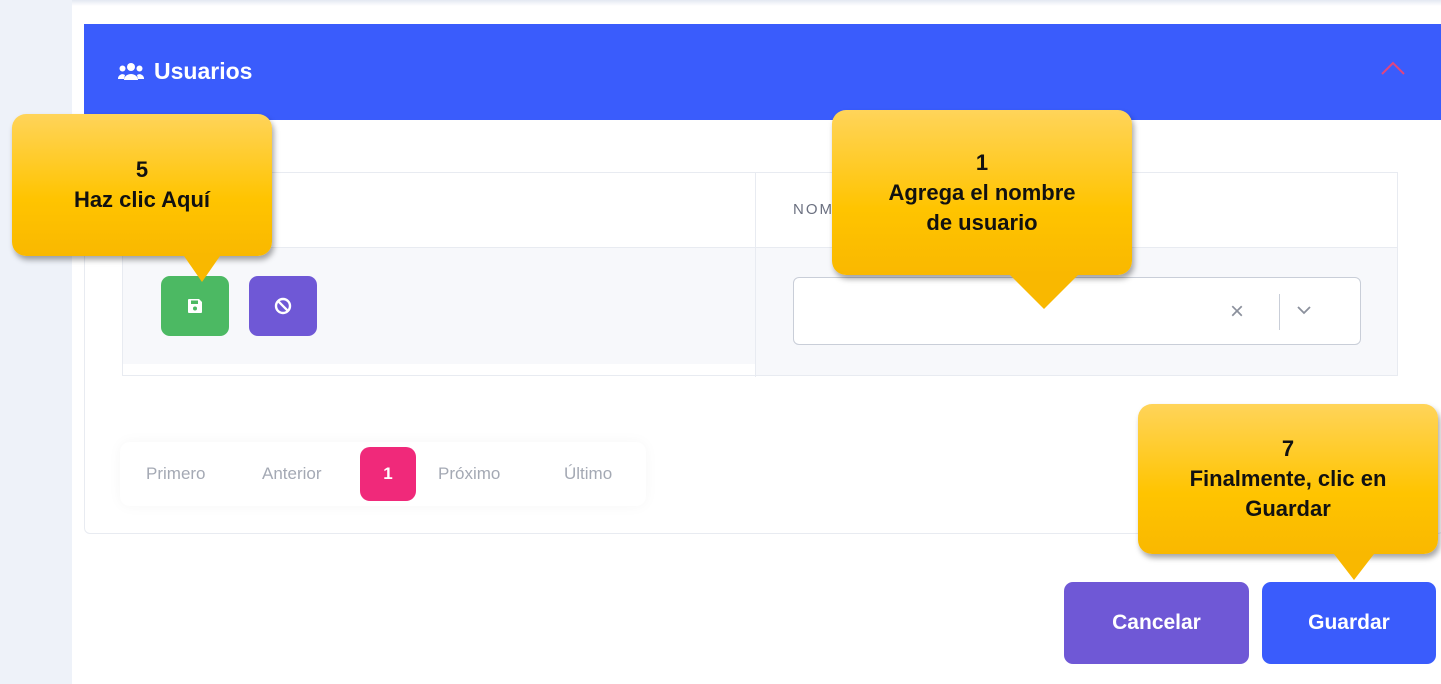  I want to click on page-last-link: Último, so click(588, 474).